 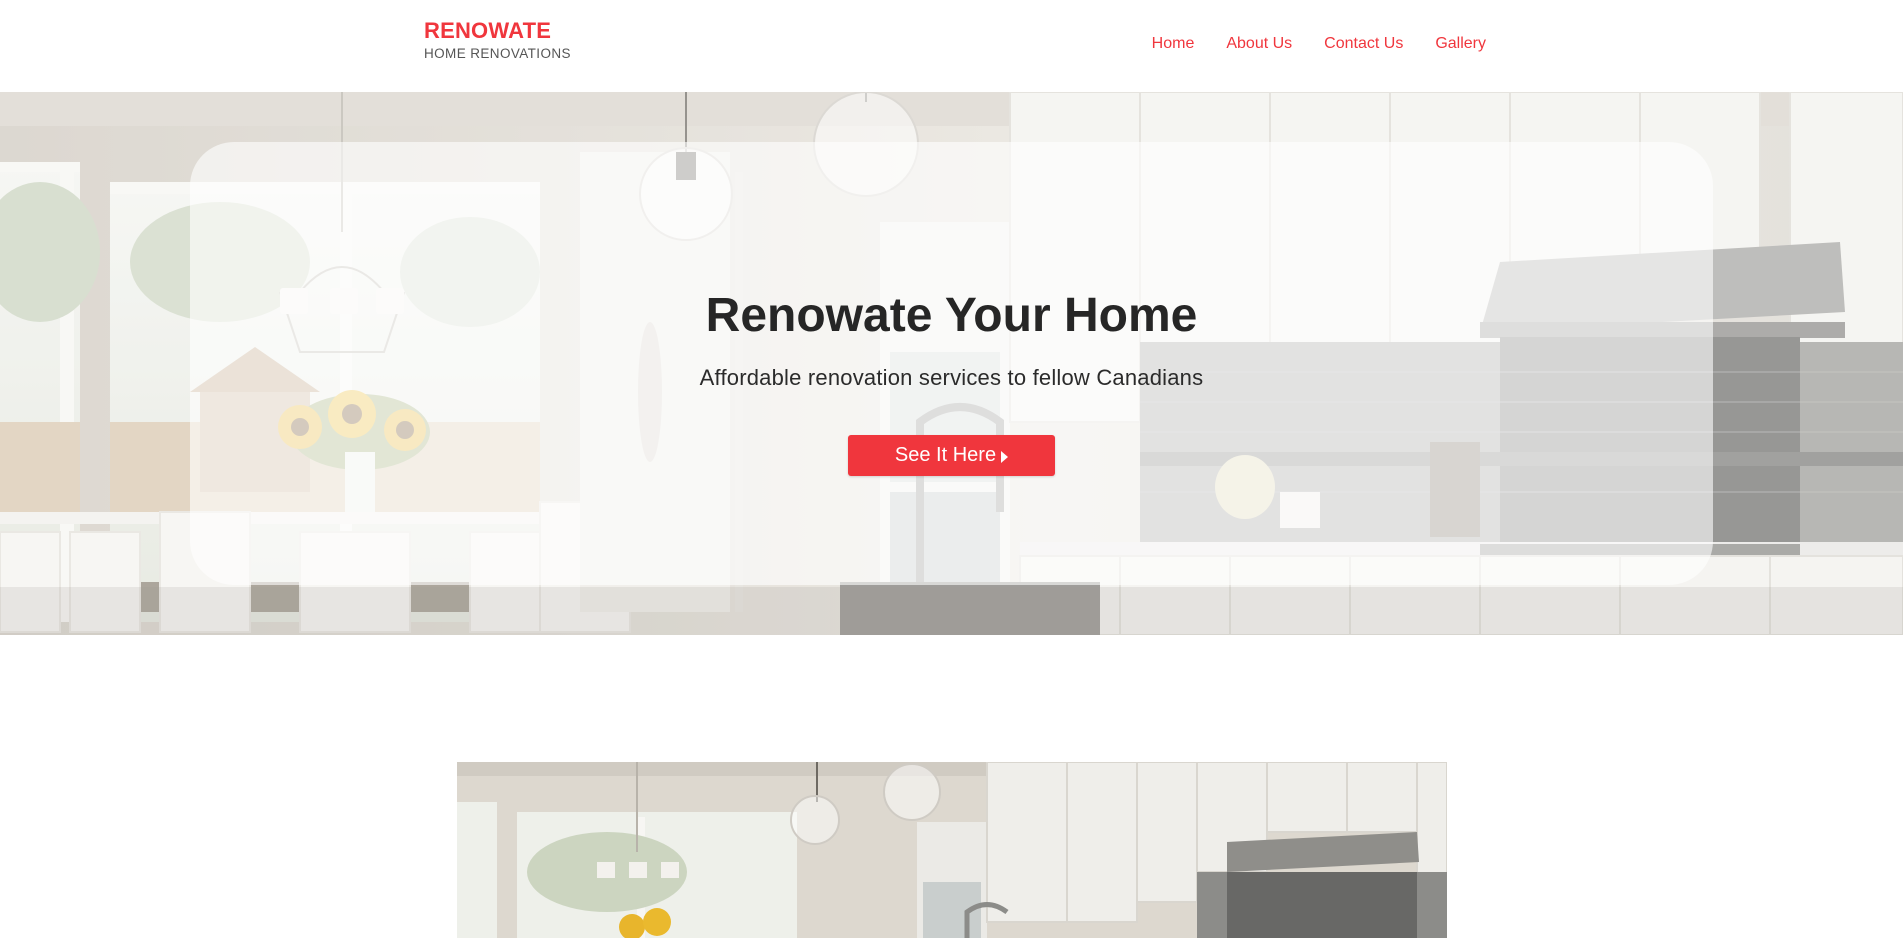 I want to click on see-it-here-button: See It Here, so click(x=951, y=455).